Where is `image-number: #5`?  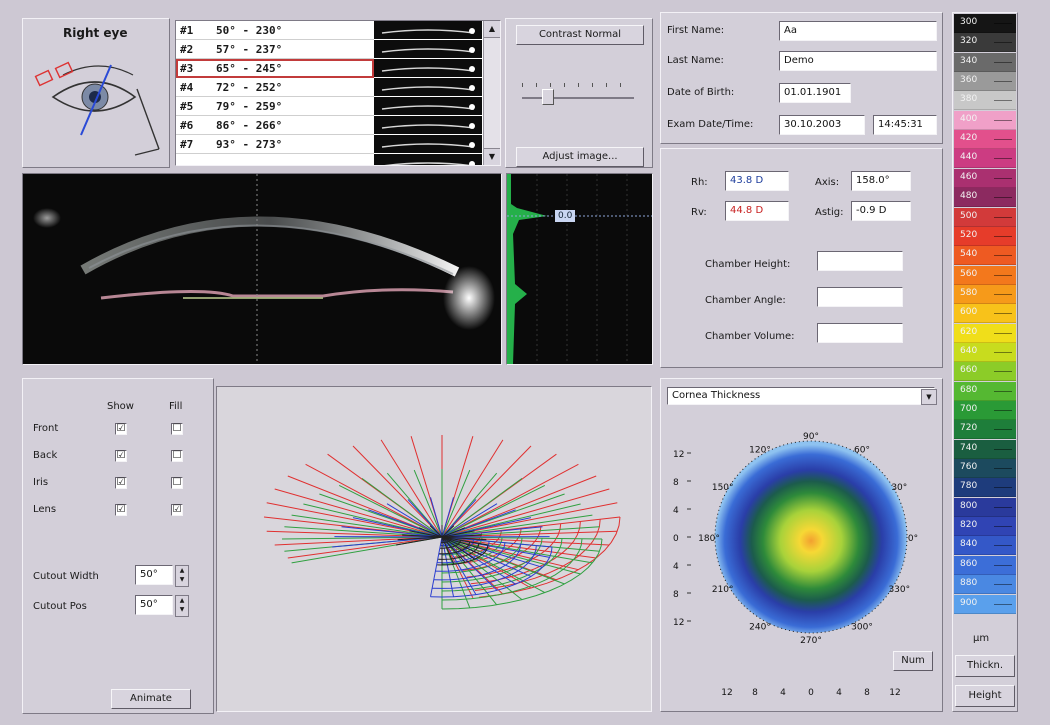
image-number: #5 is located at coordinates (187, 106).